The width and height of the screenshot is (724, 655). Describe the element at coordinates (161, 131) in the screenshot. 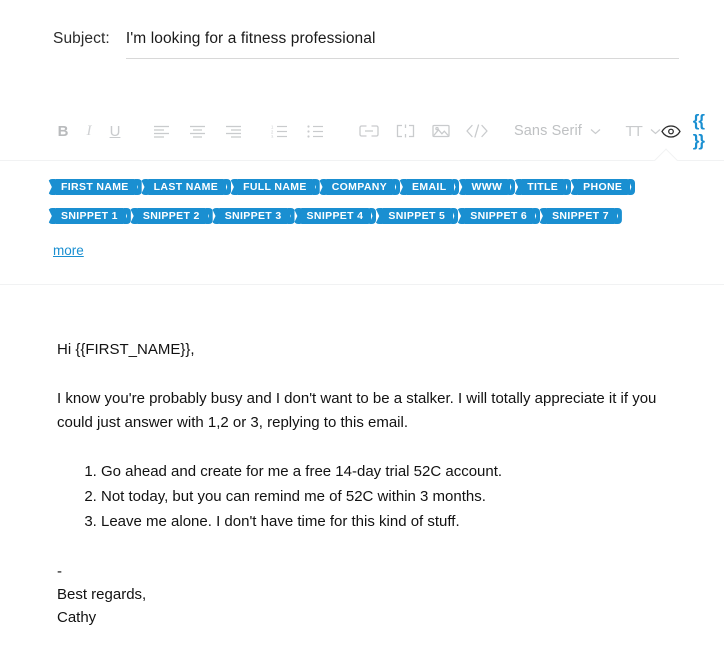

I see `align-left-icon` at that location.